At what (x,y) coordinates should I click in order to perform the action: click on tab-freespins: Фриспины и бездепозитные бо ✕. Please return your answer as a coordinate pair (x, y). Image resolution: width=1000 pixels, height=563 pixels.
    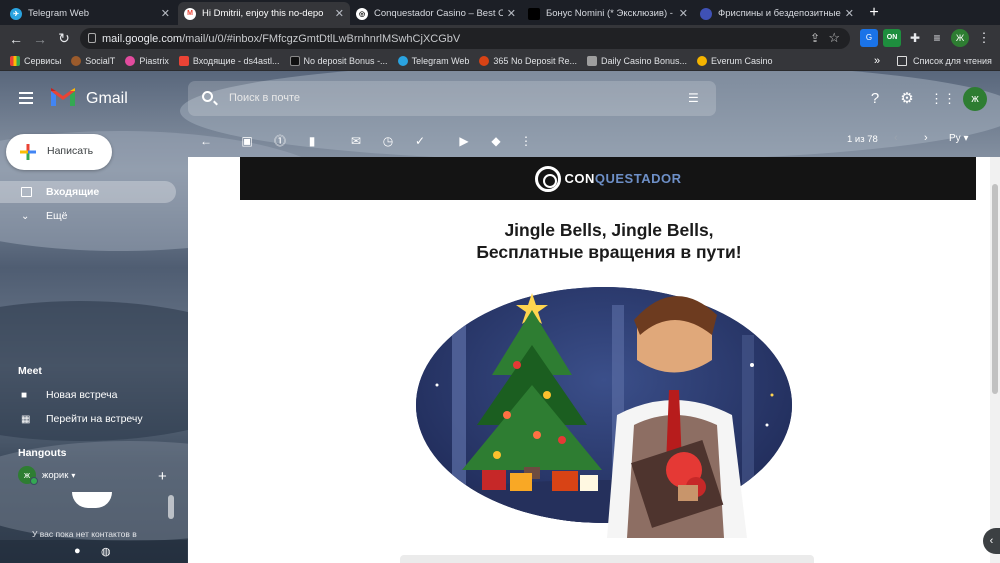
    Looking at the image, I should click on (777, 13).